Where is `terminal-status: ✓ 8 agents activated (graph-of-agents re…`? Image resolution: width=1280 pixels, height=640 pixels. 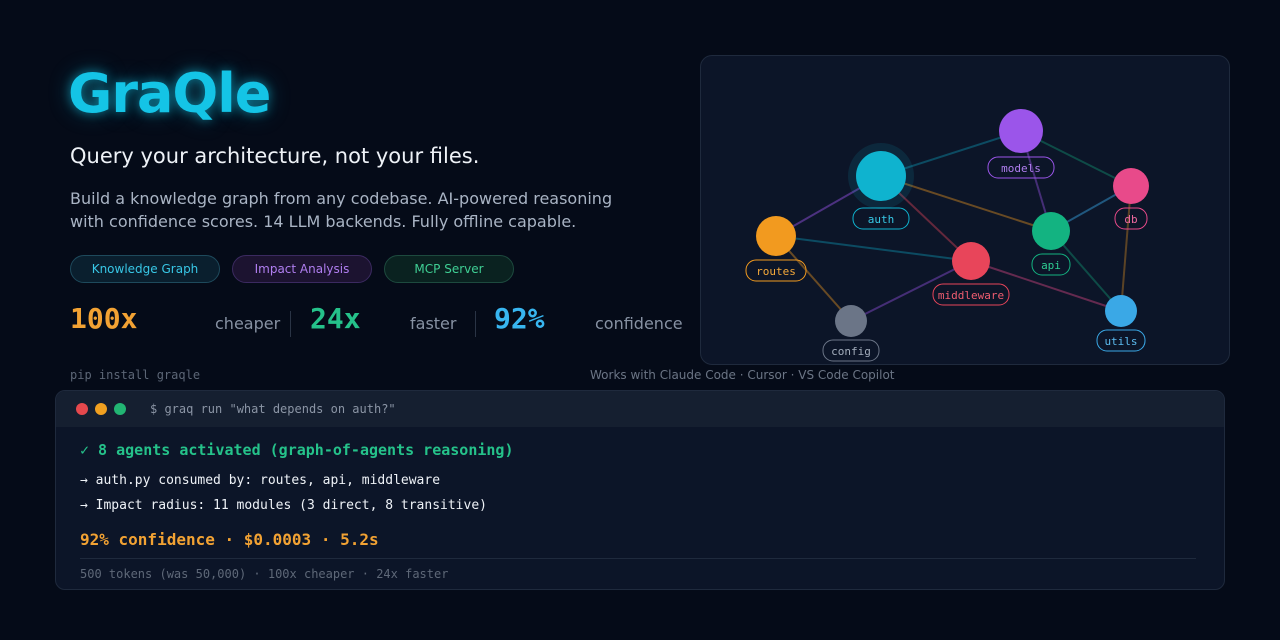
terminal-status: ✓ 8 agents activated (graph-of-agents re… is located at coordinates (297, 450).